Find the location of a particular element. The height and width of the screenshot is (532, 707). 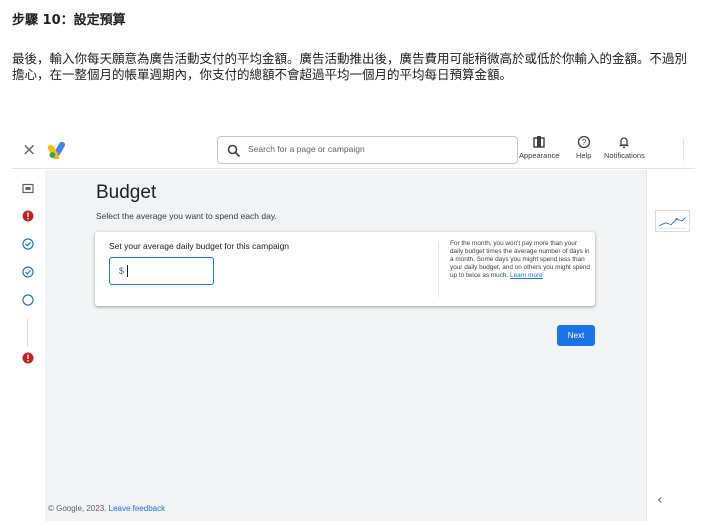

card-divider is located at coordinates (438, 269).